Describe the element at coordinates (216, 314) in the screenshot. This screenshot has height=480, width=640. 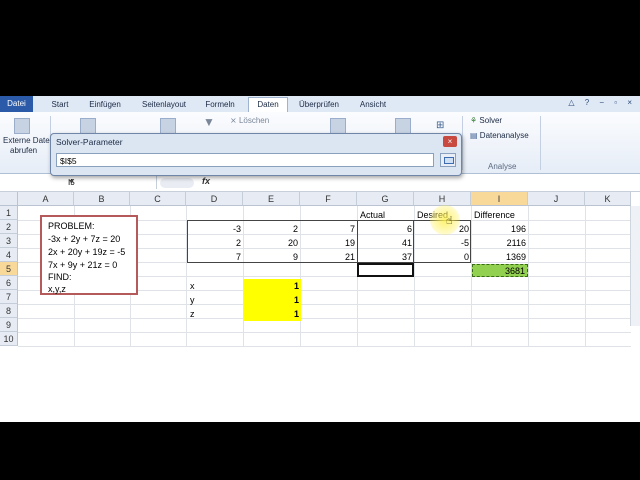
I see `var-label: z` at that location.